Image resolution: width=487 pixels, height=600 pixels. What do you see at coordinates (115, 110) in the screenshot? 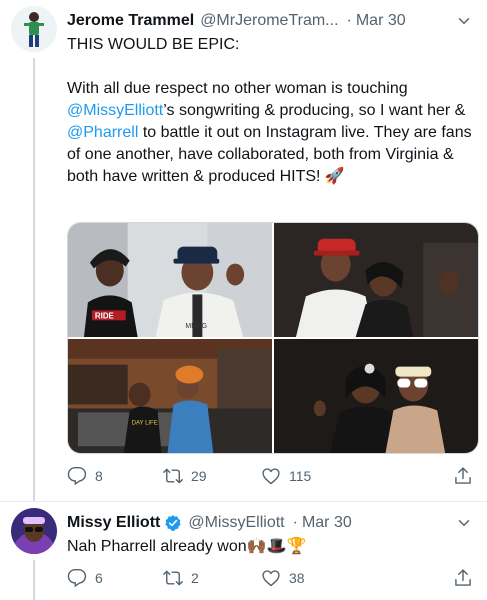
I see `mention-missy-elliott: @MissyElliott` at bounding box center [115, 110].